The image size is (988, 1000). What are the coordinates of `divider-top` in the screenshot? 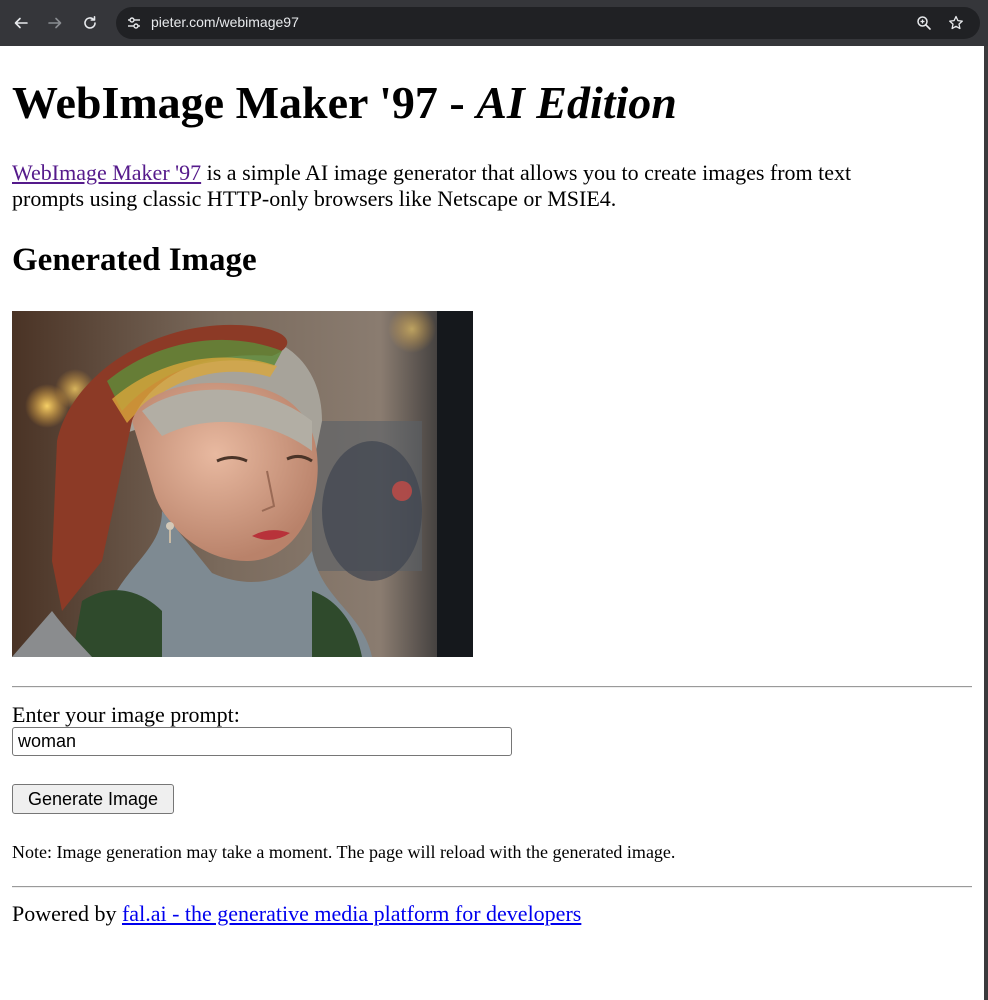 It's located at (492, 687).